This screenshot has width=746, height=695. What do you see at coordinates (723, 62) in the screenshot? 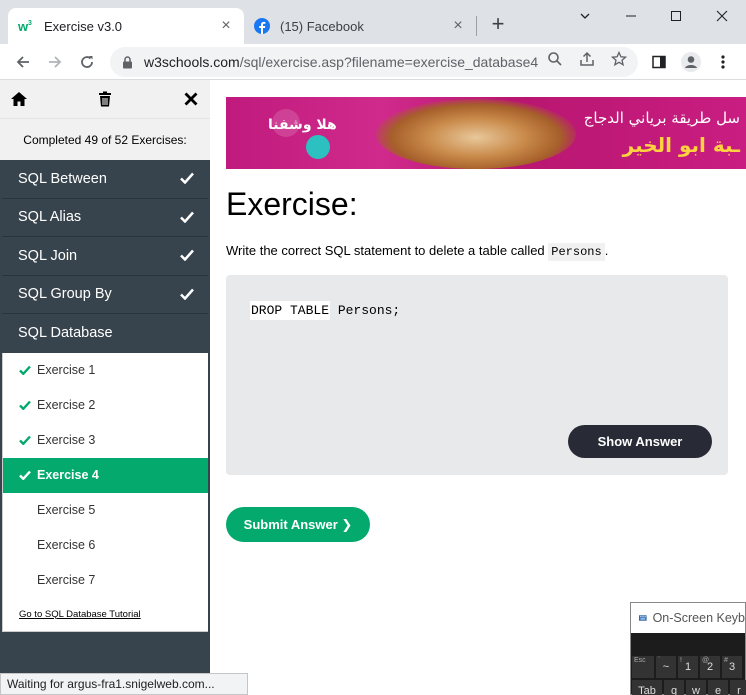
I see `menu-kebab-icon` at bounding box center [723, 62].